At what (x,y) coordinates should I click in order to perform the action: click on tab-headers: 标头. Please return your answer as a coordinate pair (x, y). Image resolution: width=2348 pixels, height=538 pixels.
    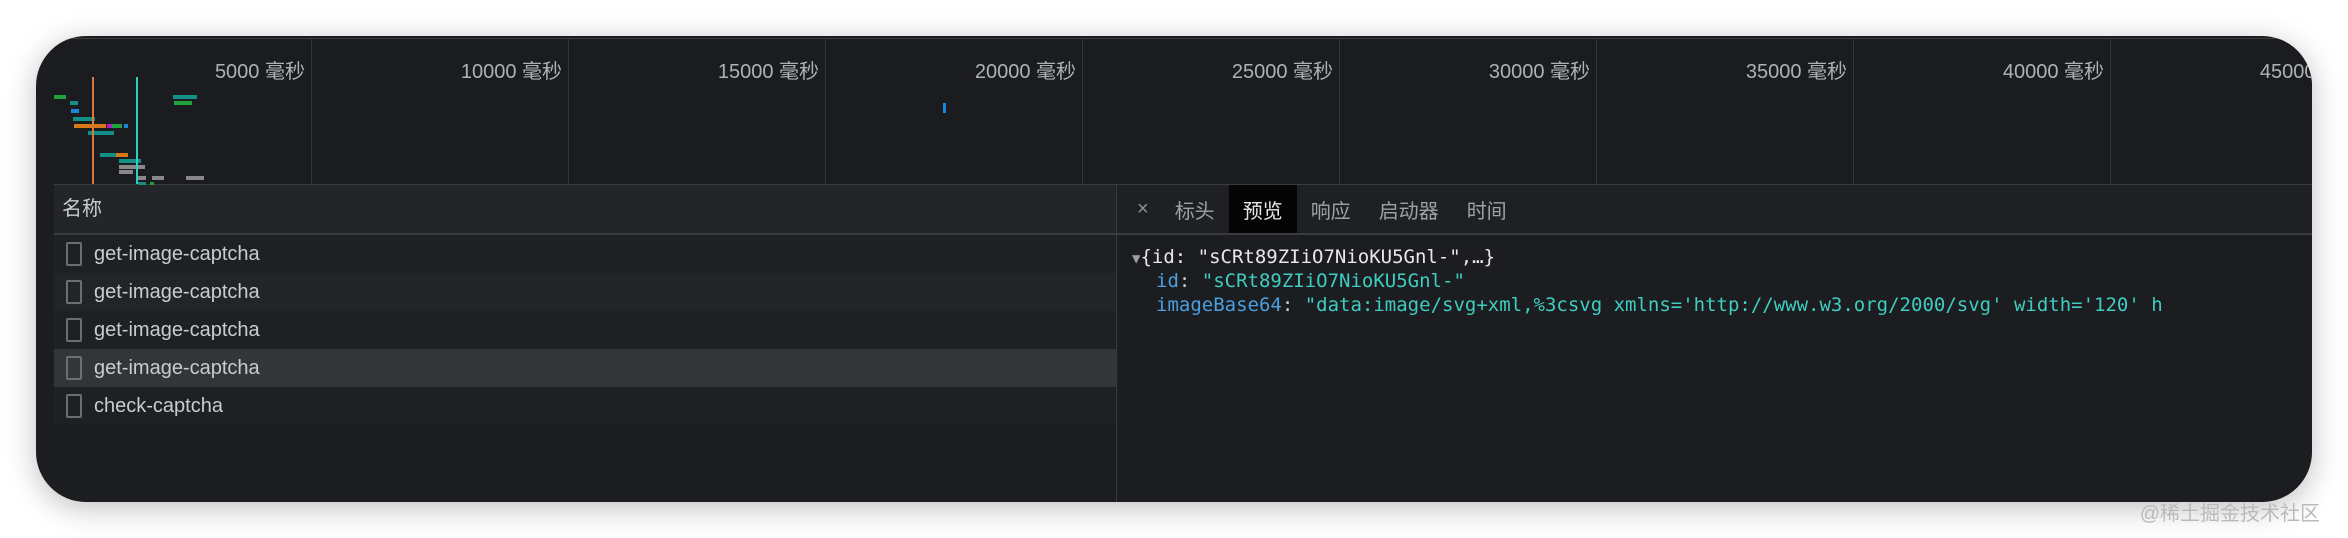
    Looking at the image, I should click on (1195, 209).